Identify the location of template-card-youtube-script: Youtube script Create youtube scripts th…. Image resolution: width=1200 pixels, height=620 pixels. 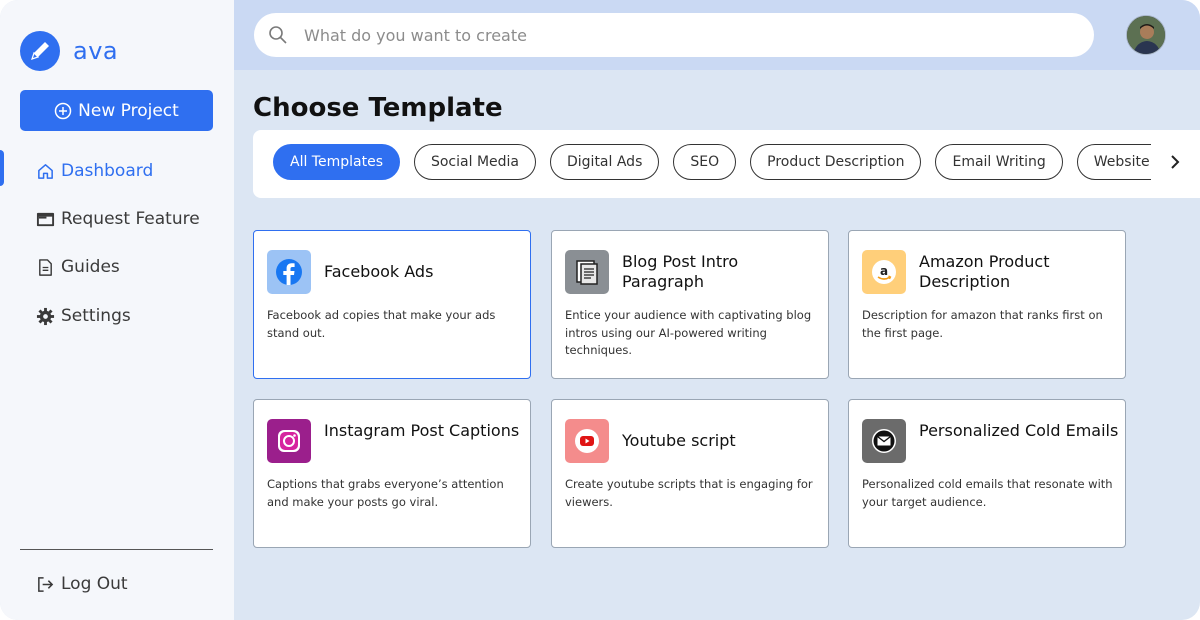
(690, 473).